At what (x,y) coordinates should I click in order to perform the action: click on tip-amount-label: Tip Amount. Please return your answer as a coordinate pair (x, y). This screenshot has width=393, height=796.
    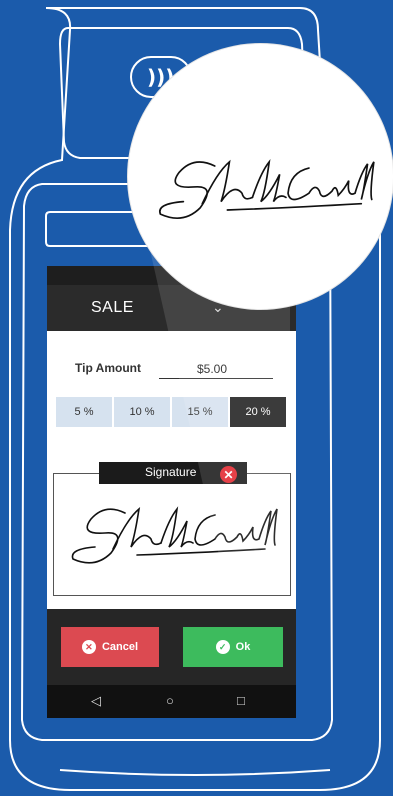
    Looking at the image, I should click on (108, 368).